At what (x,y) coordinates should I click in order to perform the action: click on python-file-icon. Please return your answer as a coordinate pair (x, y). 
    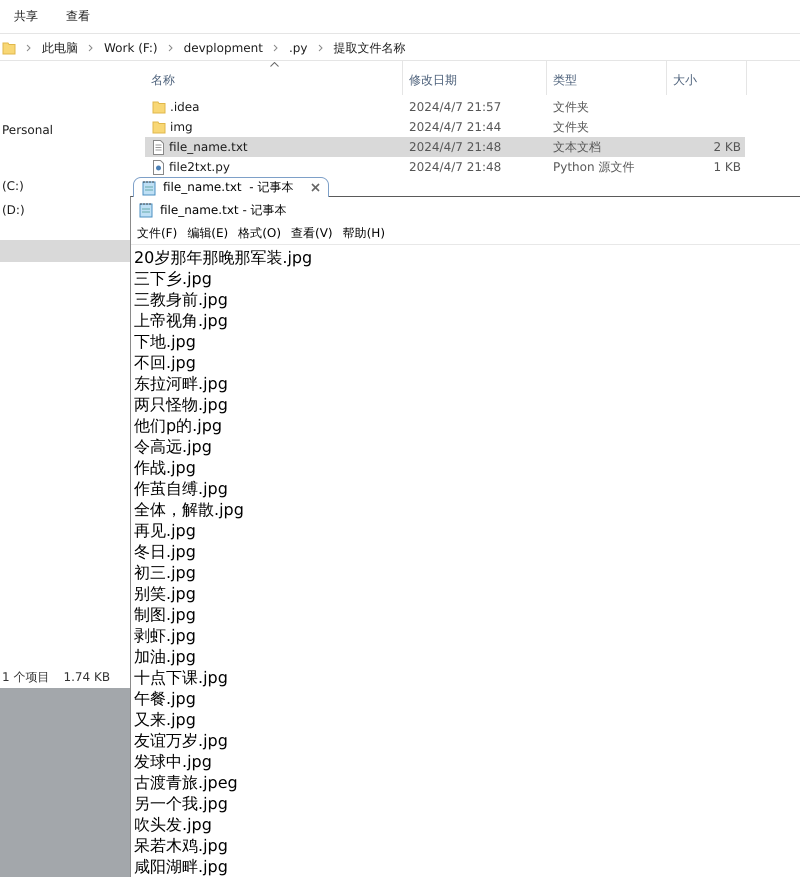
    Looking at the image, I should click on (158, 167).